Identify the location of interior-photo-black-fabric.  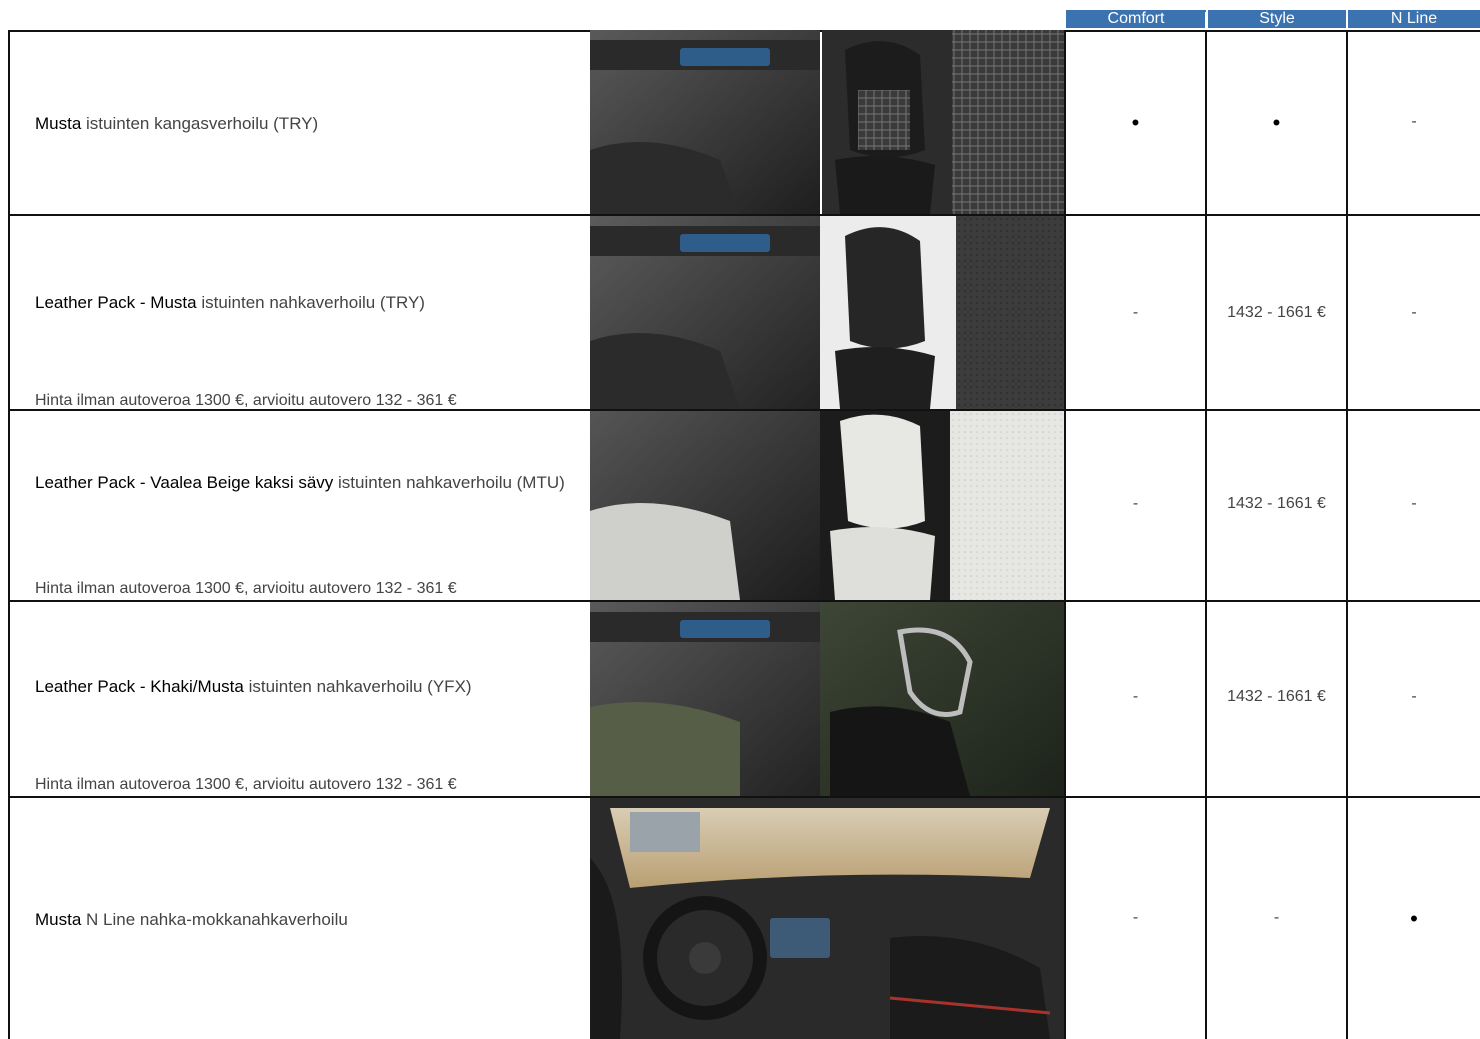
(827, 122).